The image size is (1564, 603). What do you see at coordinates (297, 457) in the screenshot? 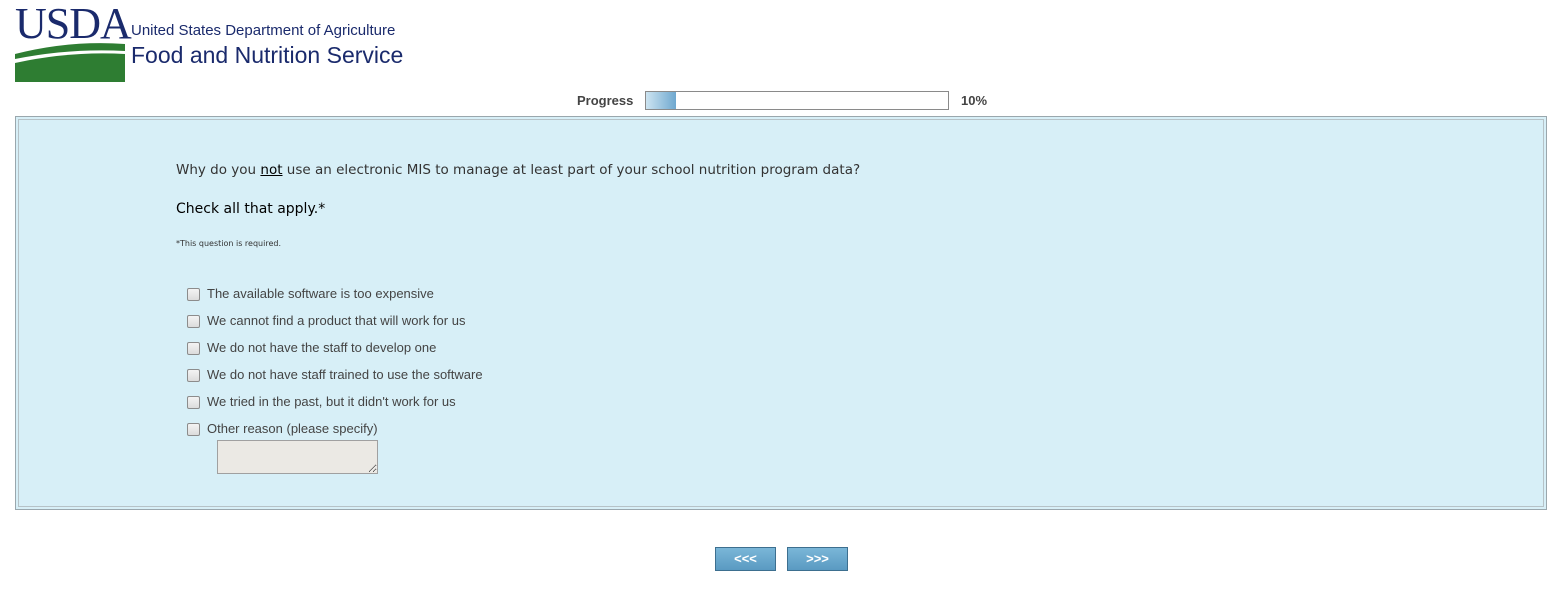
I see `other-reason-textarea` at bounding box center [297, 457].